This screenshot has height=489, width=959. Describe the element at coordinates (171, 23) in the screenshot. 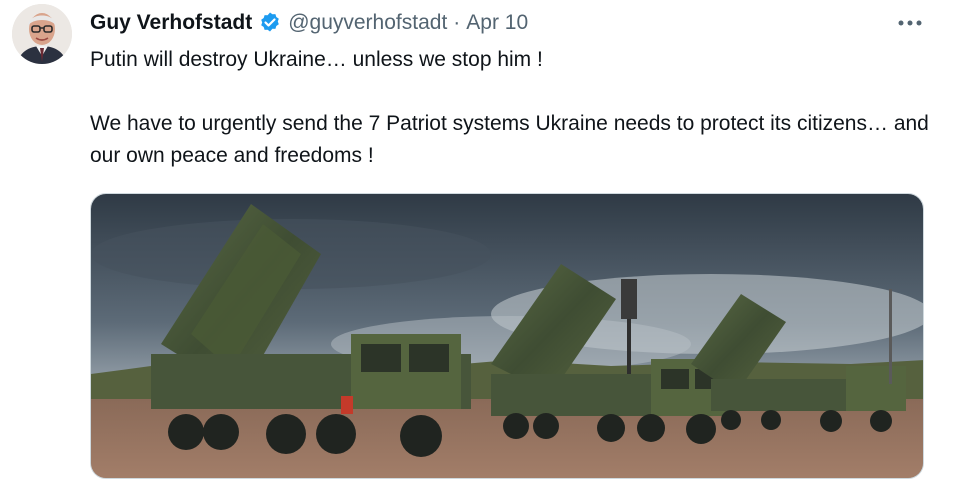

I see `author-name: Guy Verhofstadt` at that location.